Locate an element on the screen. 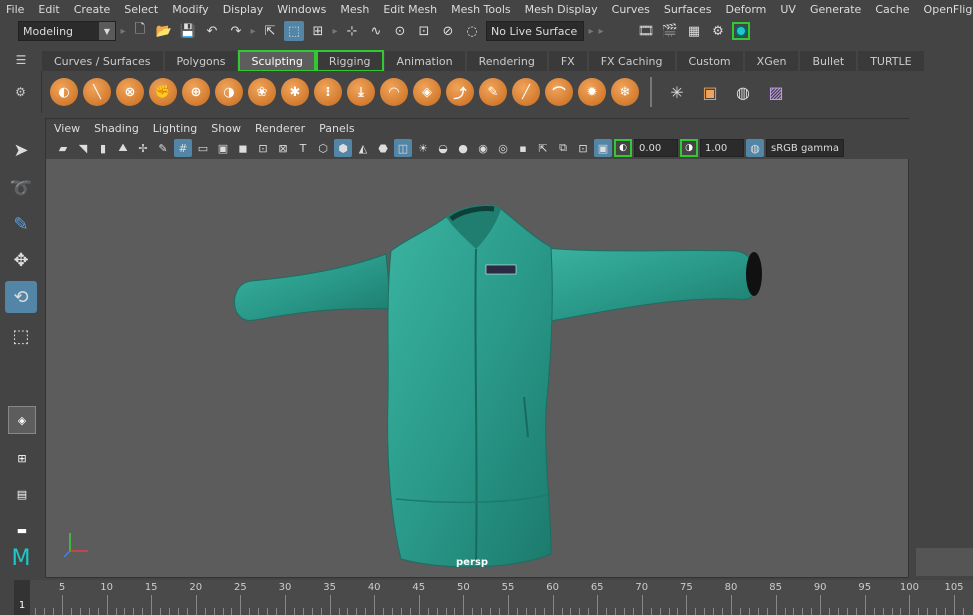  tab-rendering: Rendering is located at coordinates (506, 61).